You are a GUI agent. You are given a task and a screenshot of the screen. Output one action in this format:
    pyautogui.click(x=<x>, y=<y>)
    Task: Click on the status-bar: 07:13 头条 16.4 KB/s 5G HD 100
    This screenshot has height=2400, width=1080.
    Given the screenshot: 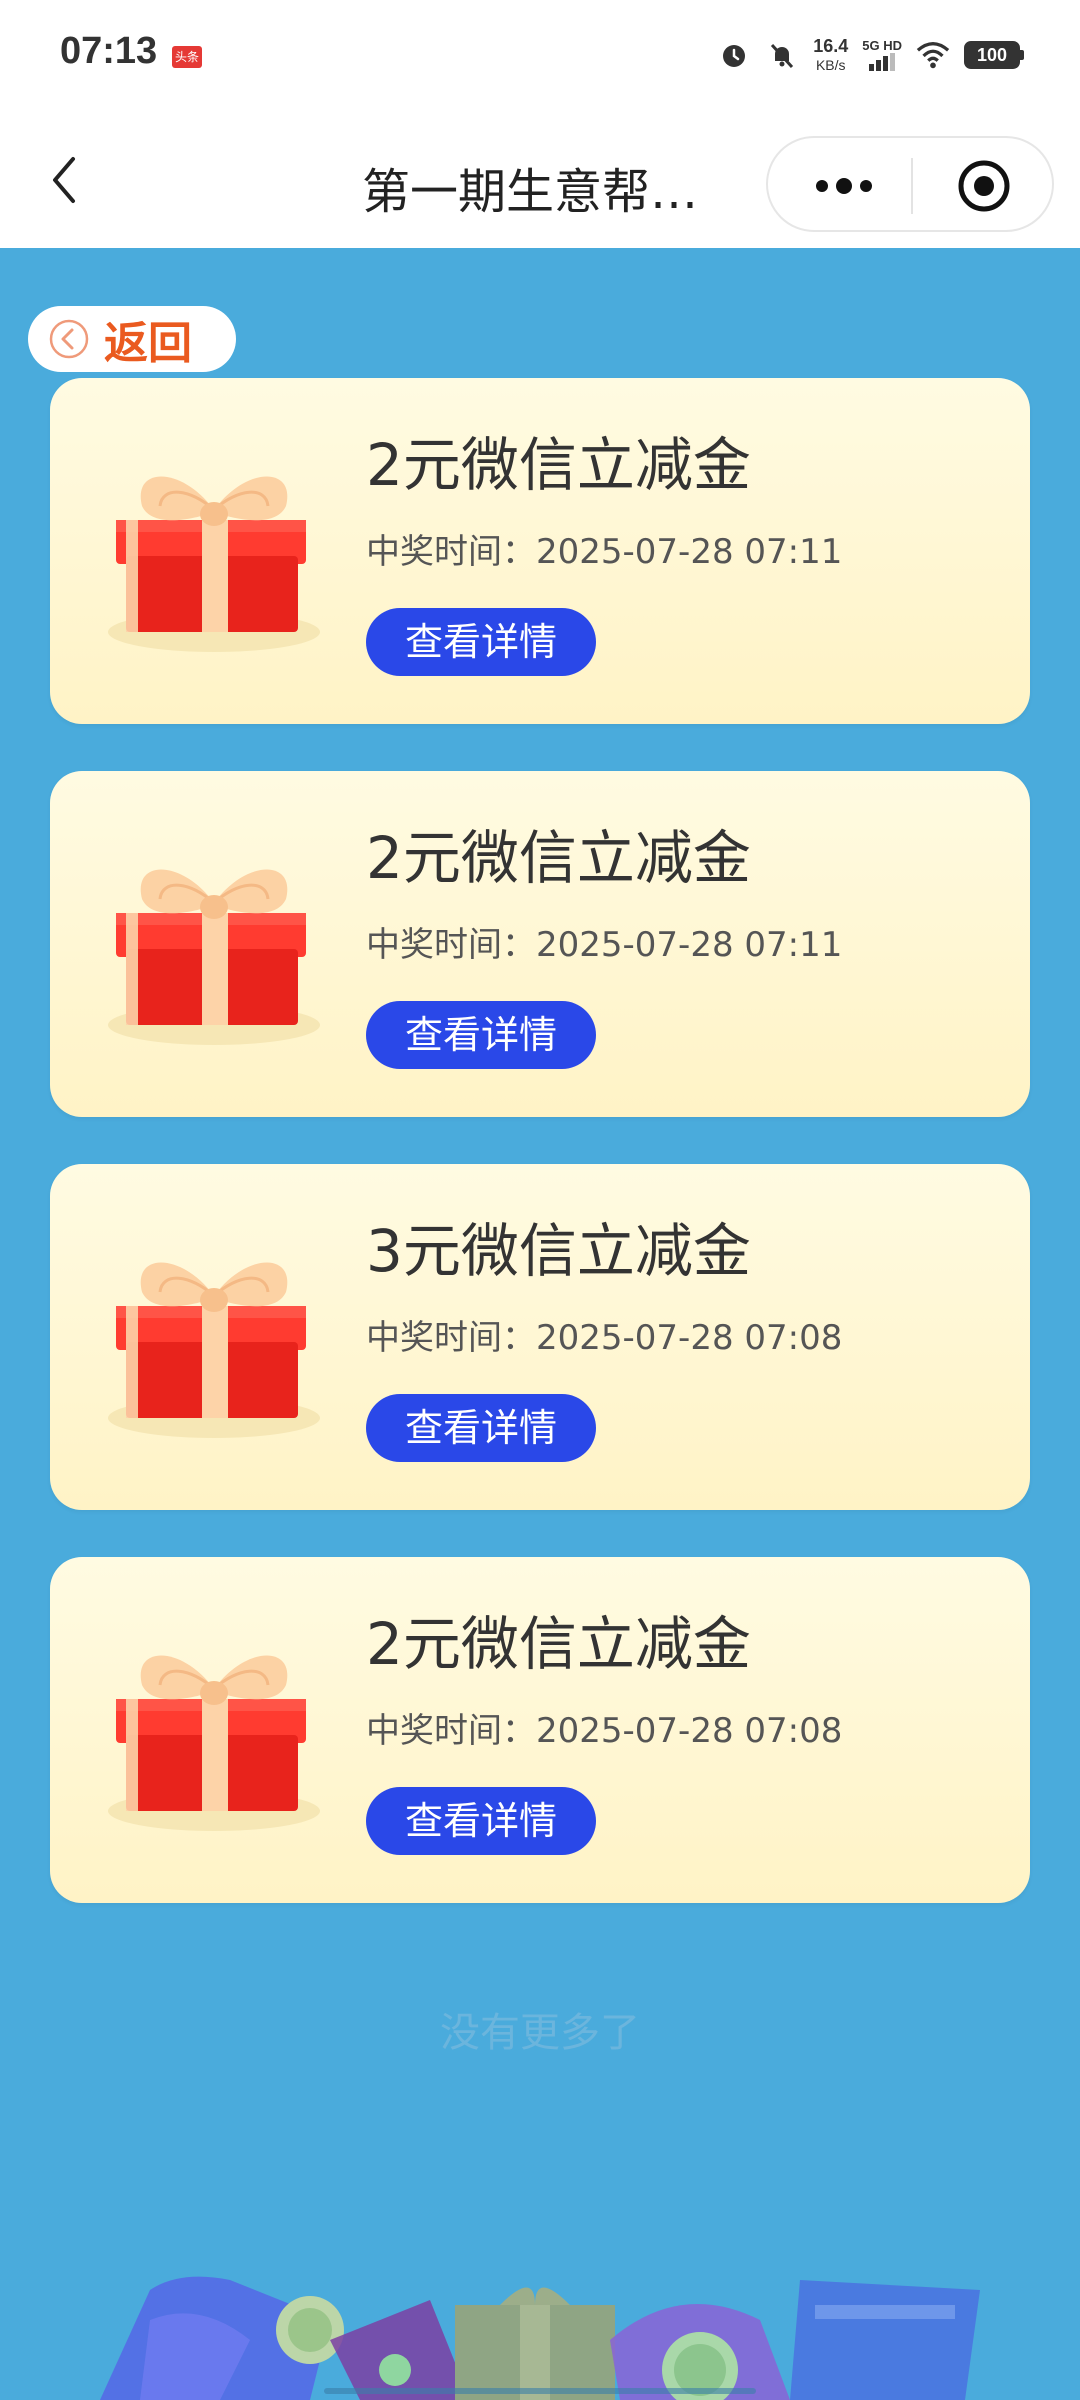 What is the action you would take?
    pyautogui.click(x=540, y=56)
    